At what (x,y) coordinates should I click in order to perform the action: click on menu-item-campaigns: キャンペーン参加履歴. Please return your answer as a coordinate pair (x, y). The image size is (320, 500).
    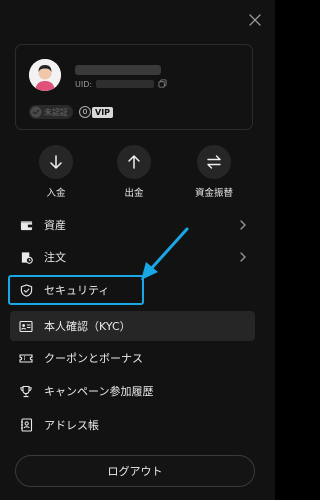
    Looking at the image, I should click on (132, 391).